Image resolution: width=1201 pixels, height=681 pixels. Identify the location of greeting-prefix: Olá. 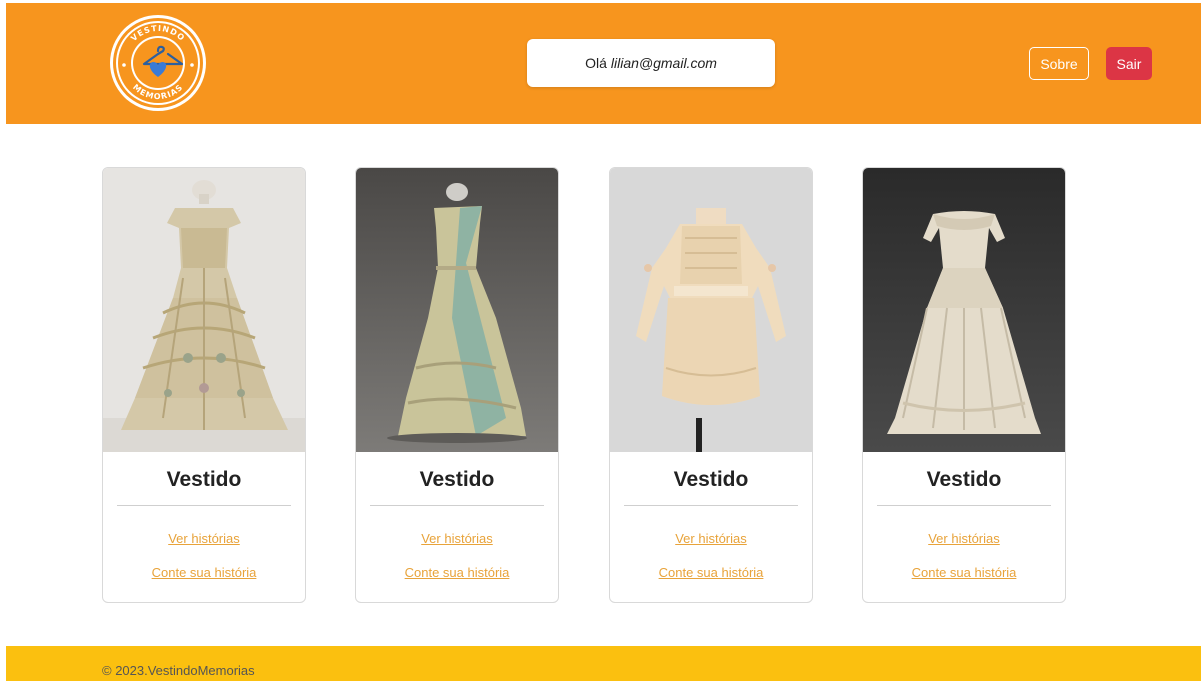
(596, 63).